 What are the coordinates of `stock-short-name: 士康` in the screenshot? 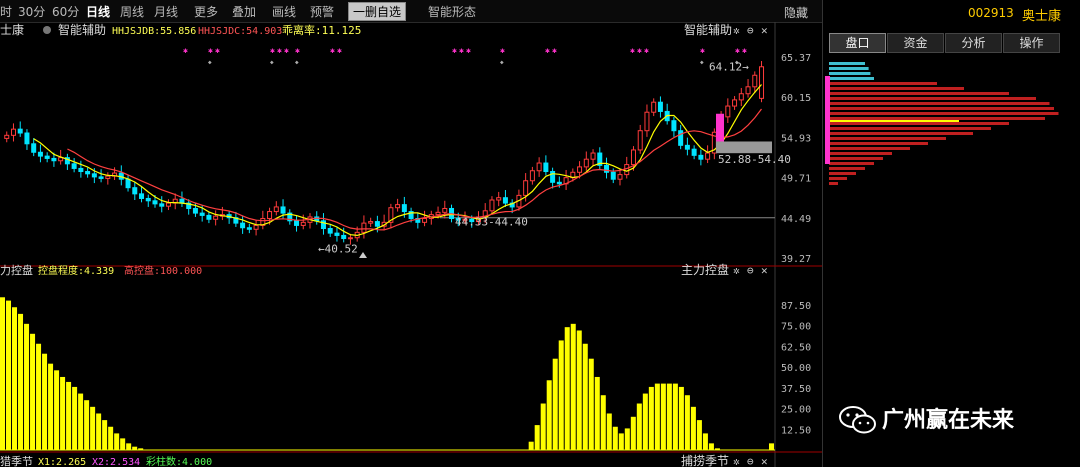 It's located at (12, 29).